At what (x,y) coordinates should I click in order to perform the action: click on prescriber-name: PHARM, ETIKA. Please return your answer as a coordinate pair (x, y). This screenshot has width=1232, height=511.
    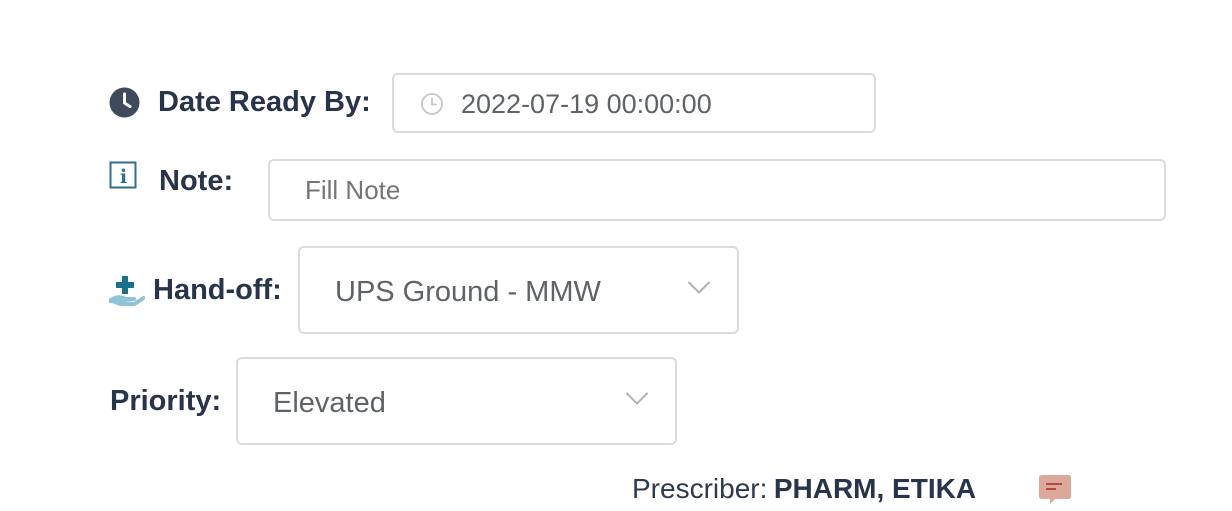
    Looking at the image, I should click on (875, 488).